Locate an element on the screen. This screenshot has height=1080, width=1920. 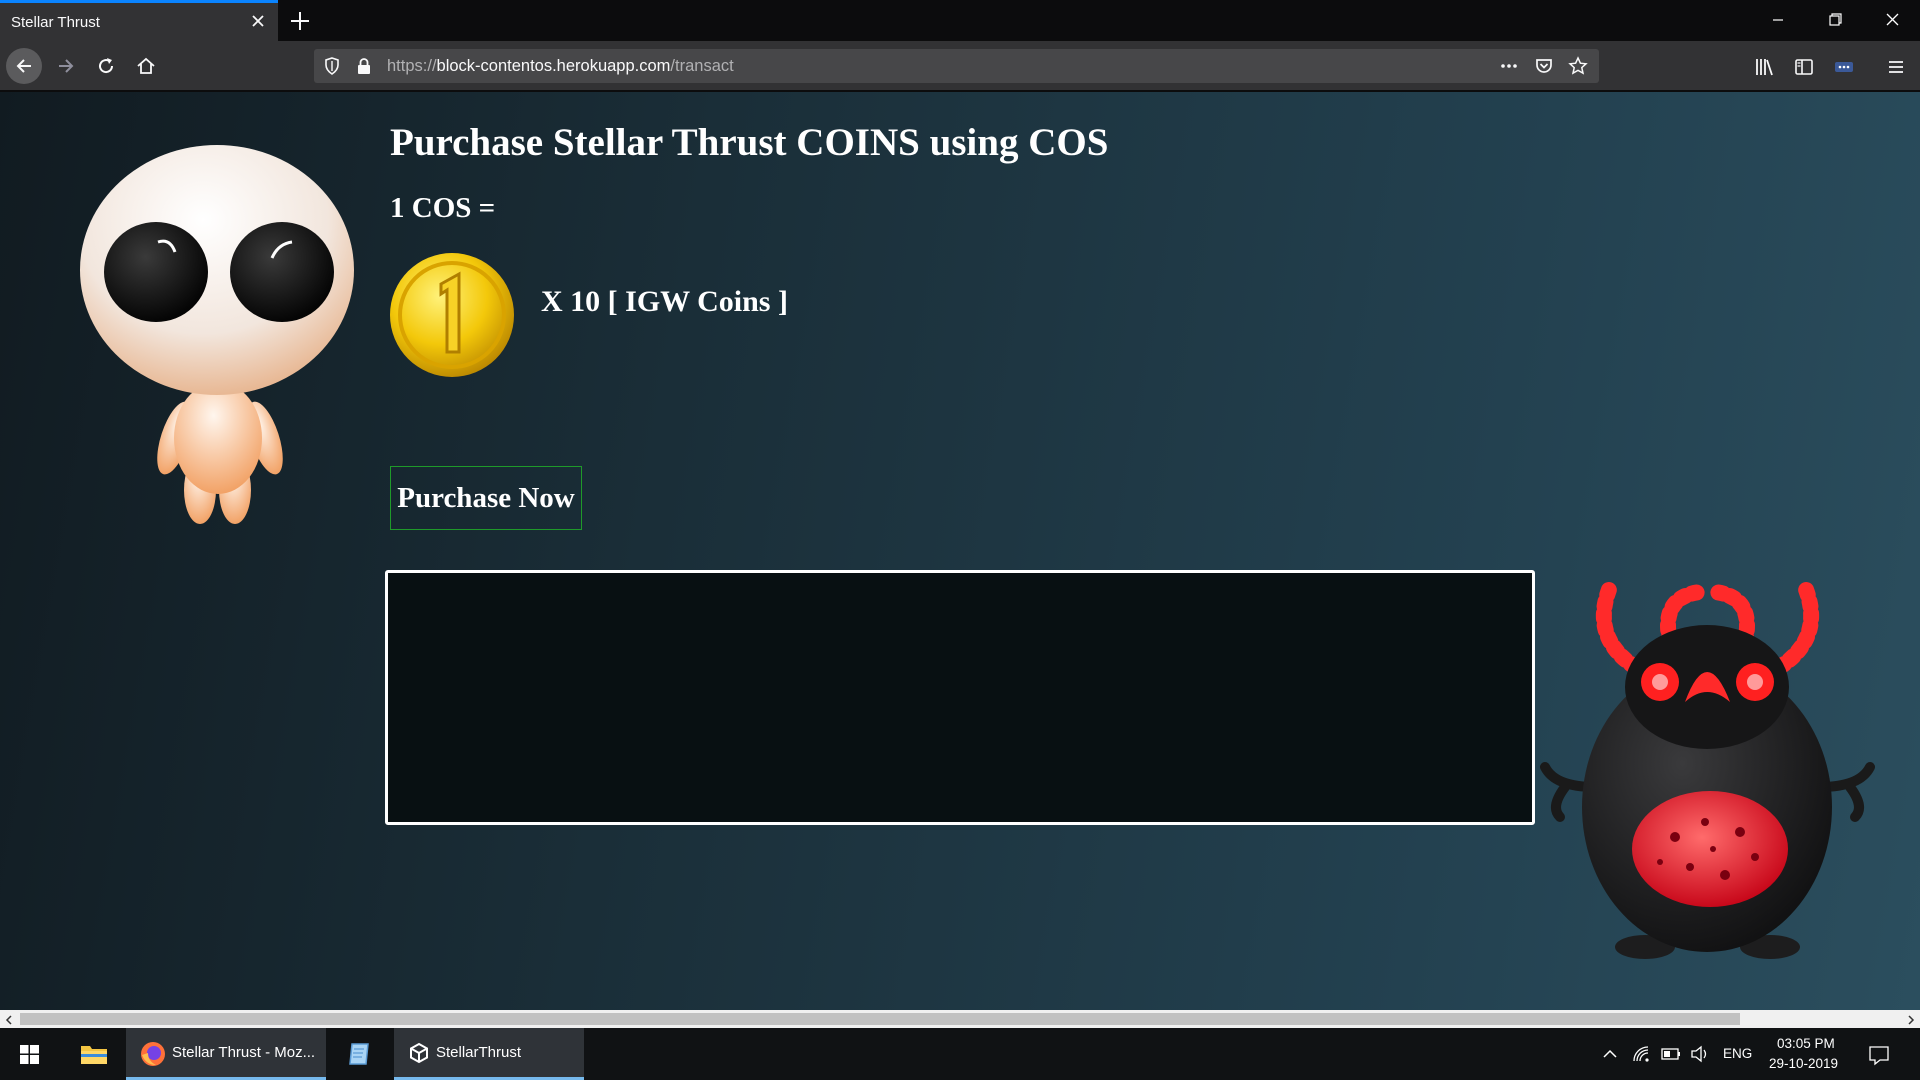
browser-tab: Stellar Thrust is located at coordinates (139, 20).